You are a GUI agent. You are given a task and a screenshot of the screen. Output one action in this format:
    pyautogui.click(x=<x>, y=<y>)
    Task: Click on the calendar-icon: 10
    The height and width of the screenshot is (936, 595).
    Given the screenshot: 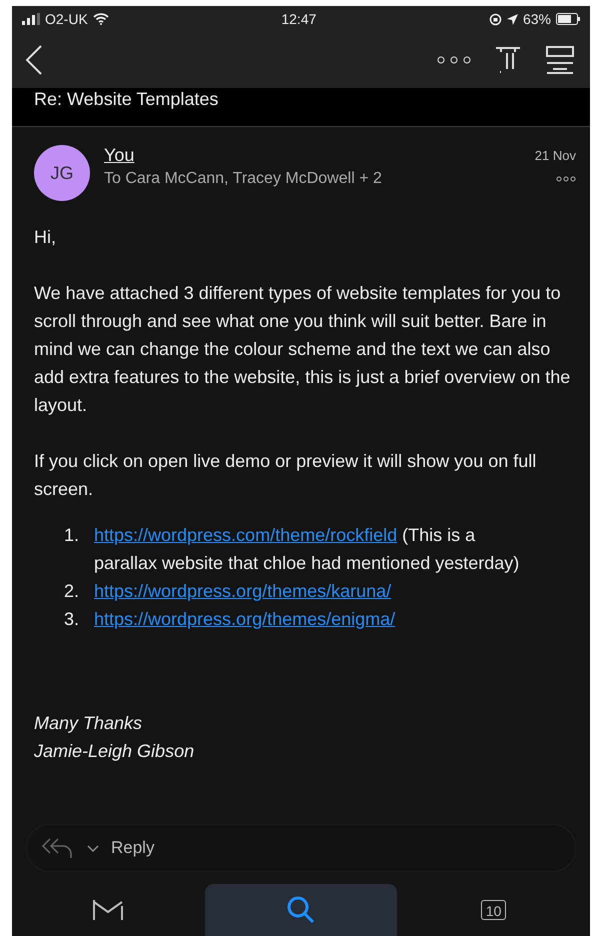 What is the action you would take?
    pyautogui.click(x=493, y=910)
    